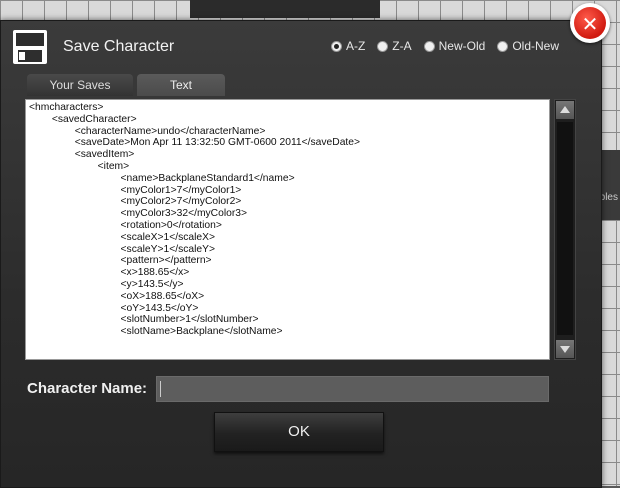 Image resolution: width=620 pixels, height=488 pixels. I want to click on xml-line: <oX>188.65</oX>, so click(117, 296).